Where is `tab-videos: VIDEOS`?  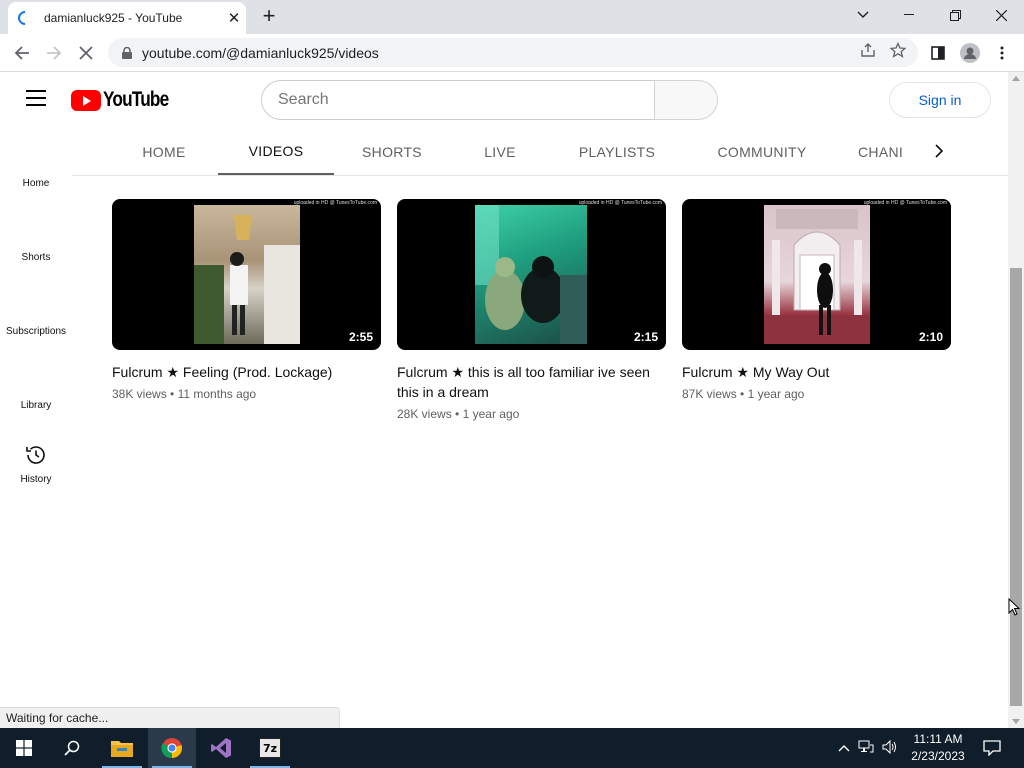
tab-videos: VIDEOS is located at coordinates (276, 151).